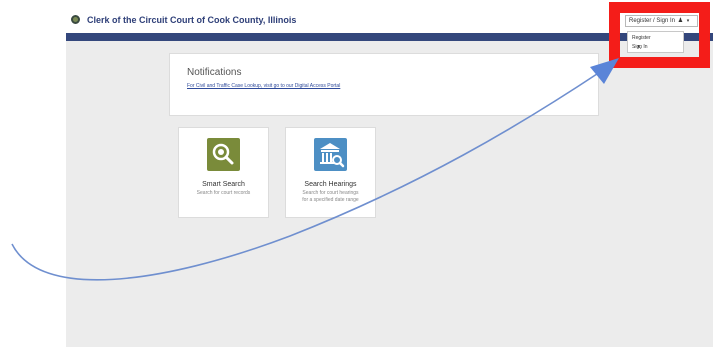  Describe the element at coordinates (330, 184) in the screenshot. I see `search-hearings-title: Search Hearings` at that location.